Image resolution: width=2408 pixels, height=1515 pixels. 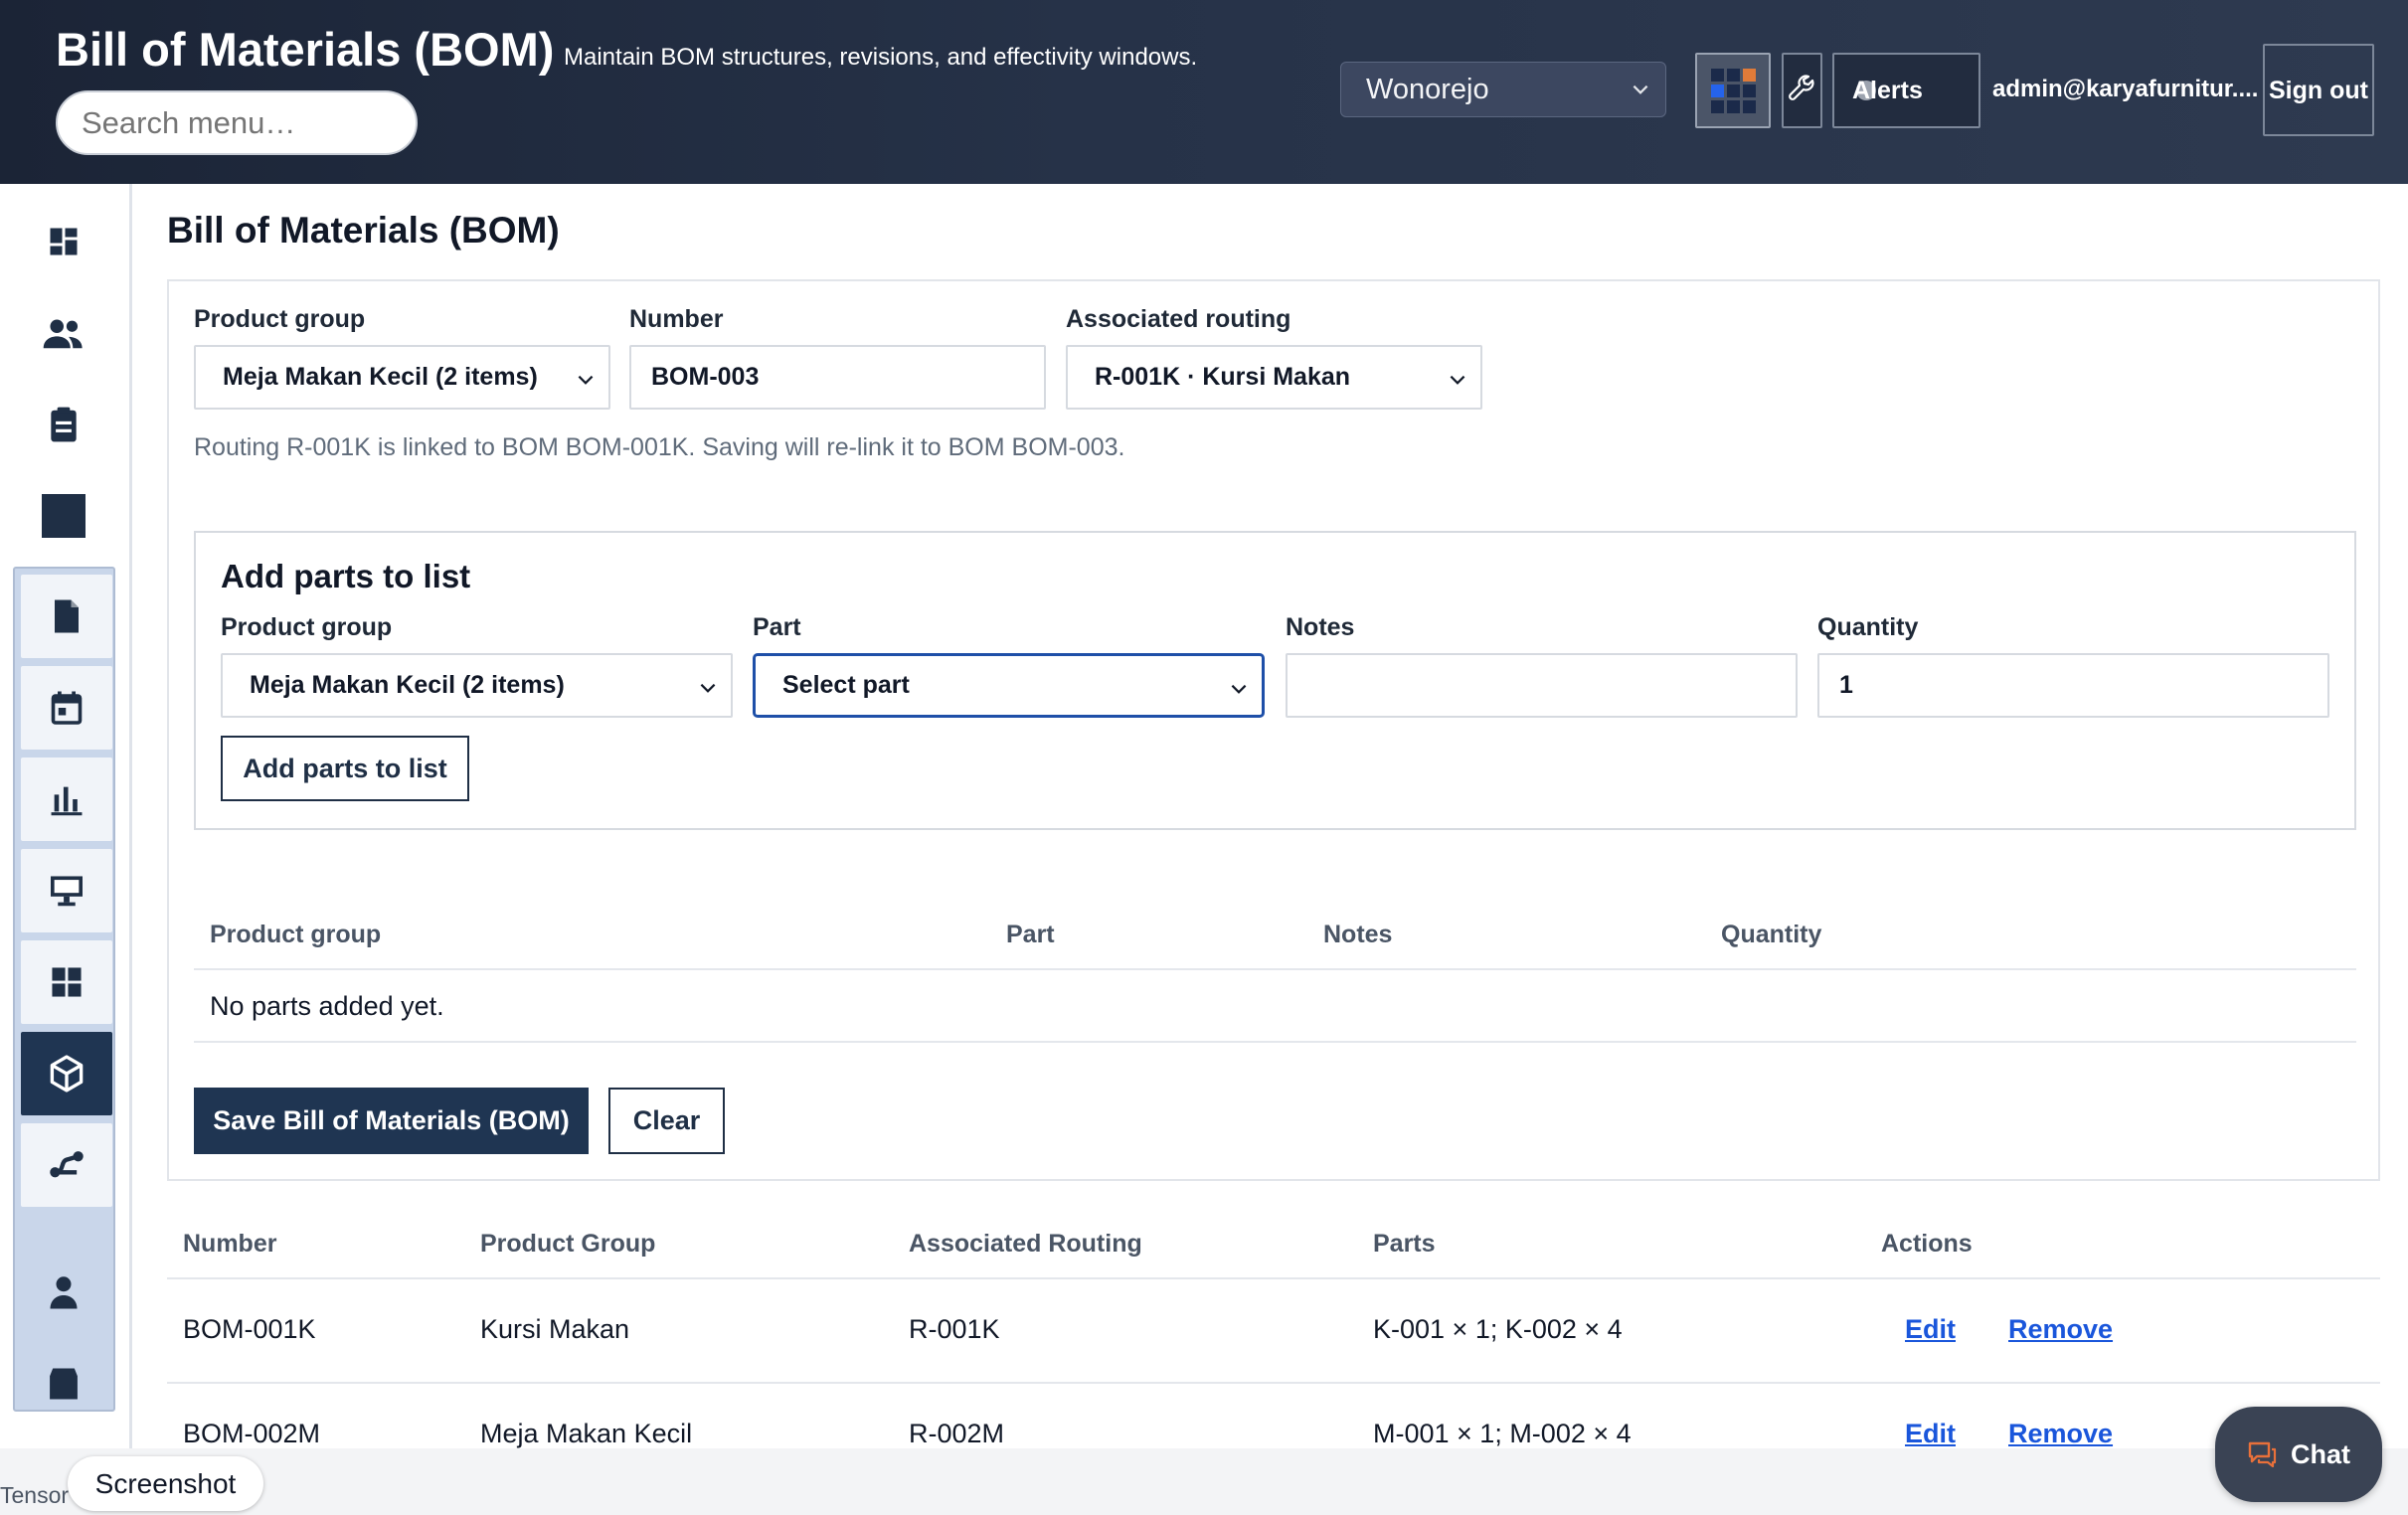 I want to click on chat-button: Chat, so click(x=2298, y=1454).